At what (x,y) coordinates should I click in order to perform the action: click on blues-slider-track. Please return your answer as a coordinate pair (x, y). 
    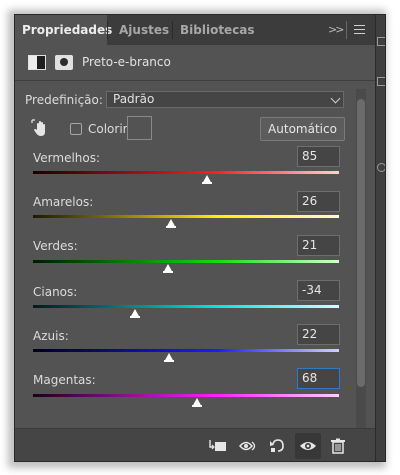
    Looking at the image, I should click on (186, 350).